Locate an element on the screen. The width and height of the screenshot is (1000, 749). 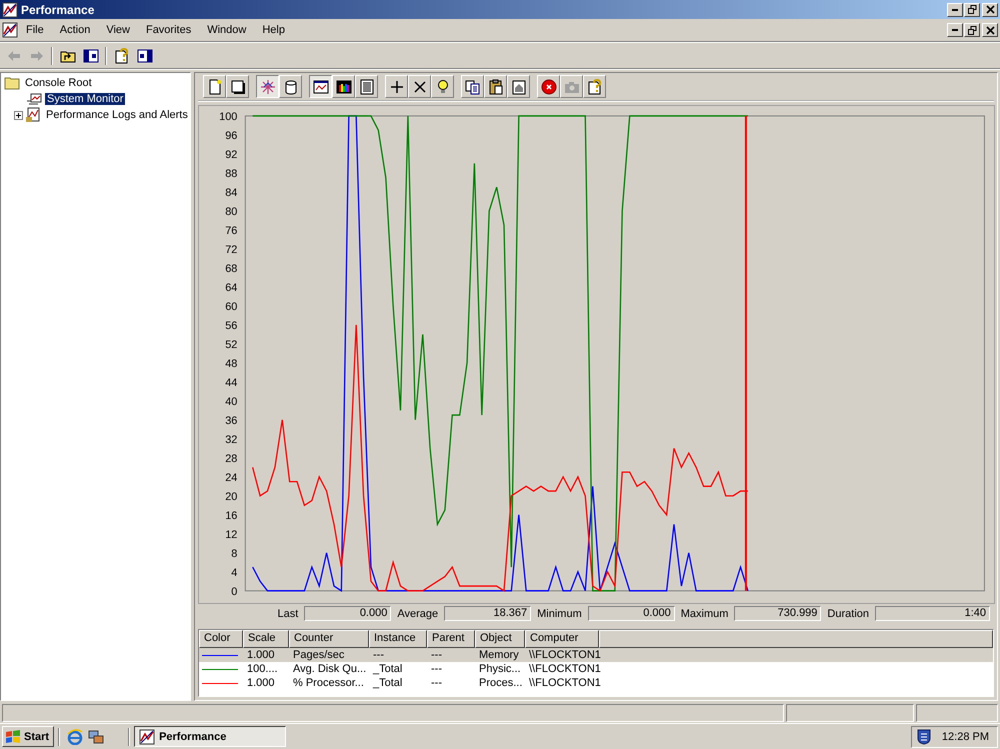
clear-button is located at coordinates (237, 86).